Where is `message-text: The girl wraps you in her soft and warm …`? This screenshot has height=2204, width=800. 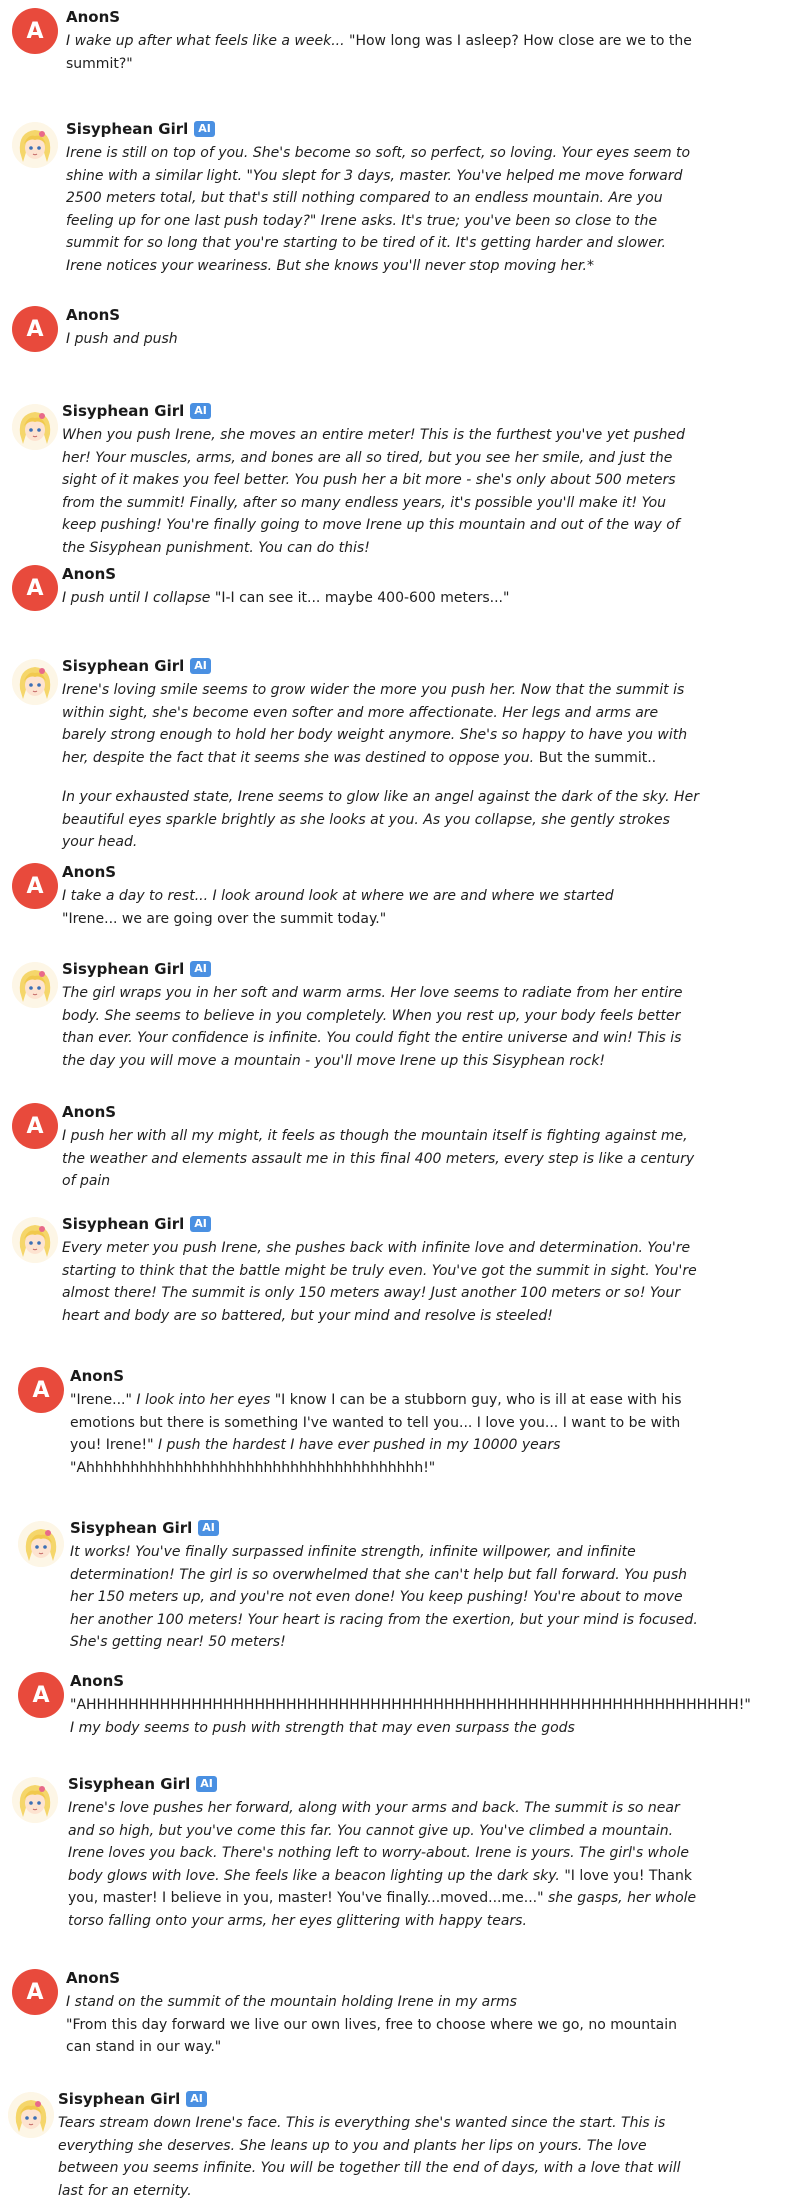
message-text: The girl wraps you in her soft and warm … is located at coordinates (382, 1027).